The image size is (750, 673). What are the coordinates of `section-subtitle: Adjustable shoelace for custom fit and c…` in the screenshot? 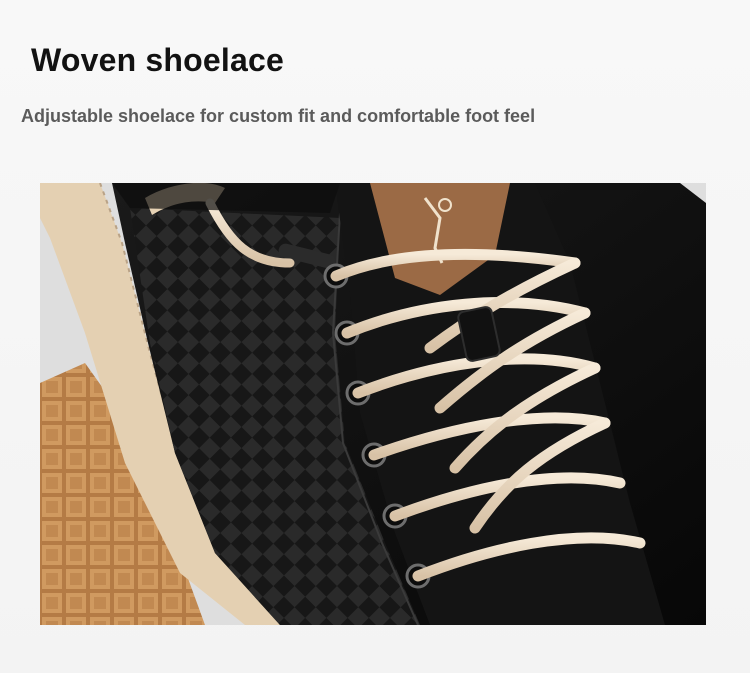 It's located at (278, 116).